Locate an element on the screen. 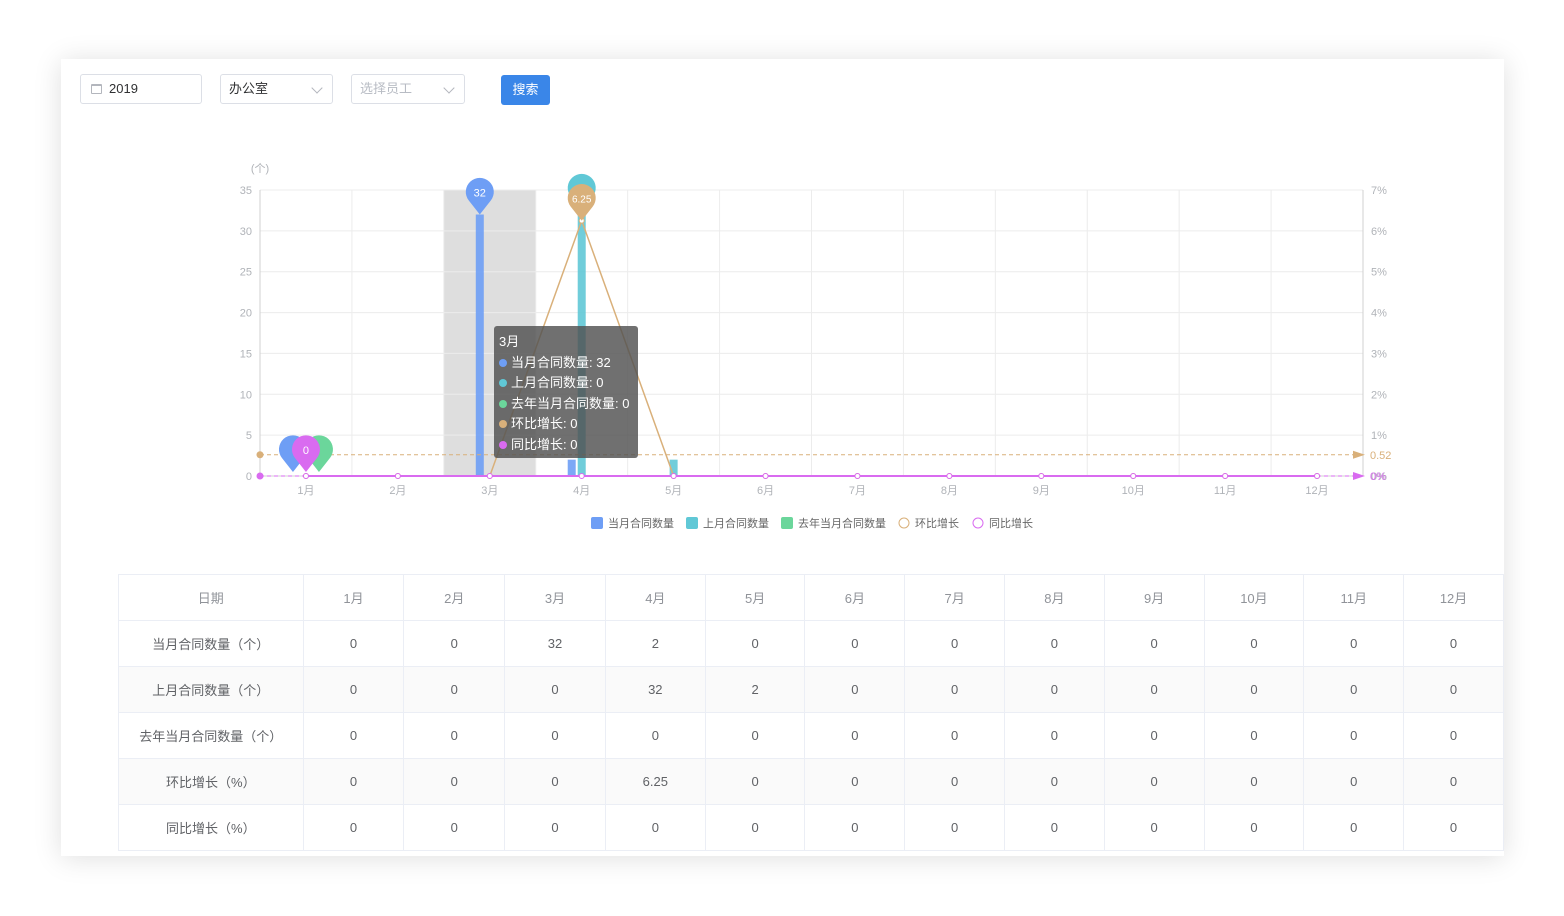 The width and height of the screenshot is (1564, 916). tooltip-row-text: 上月合同数量: 0 is located at coordinates (557, 383).